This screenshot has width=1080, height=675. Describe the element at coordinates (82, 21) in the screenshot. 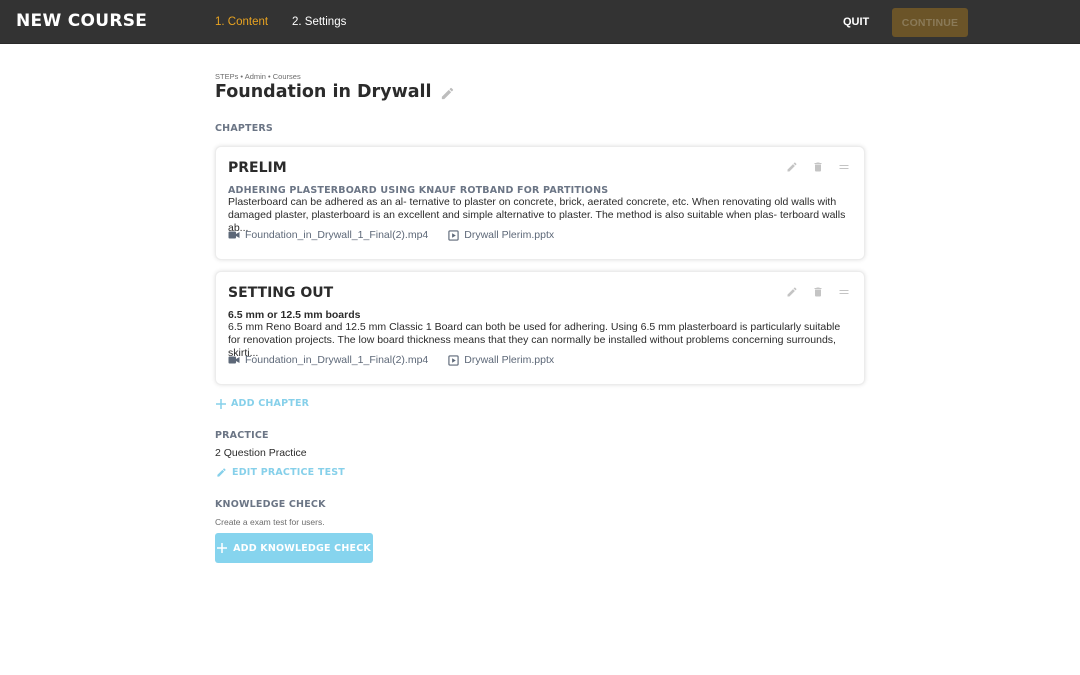

I see `page-brand-title: NEW COURSE` at that location.